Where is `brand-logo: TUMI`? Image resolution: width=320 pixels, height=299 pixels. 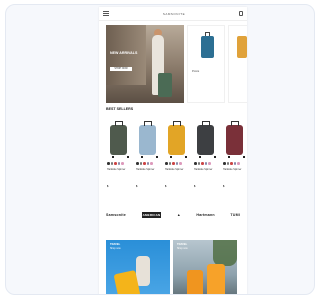
brand-logo: TUMI is located at coordinates (235, 215).